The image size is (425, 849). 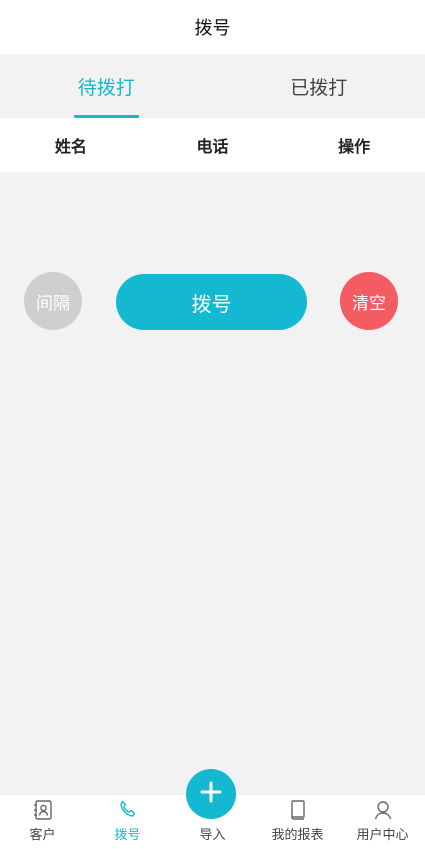 I want to click on import-fab-button, so click(x=211, y=794).